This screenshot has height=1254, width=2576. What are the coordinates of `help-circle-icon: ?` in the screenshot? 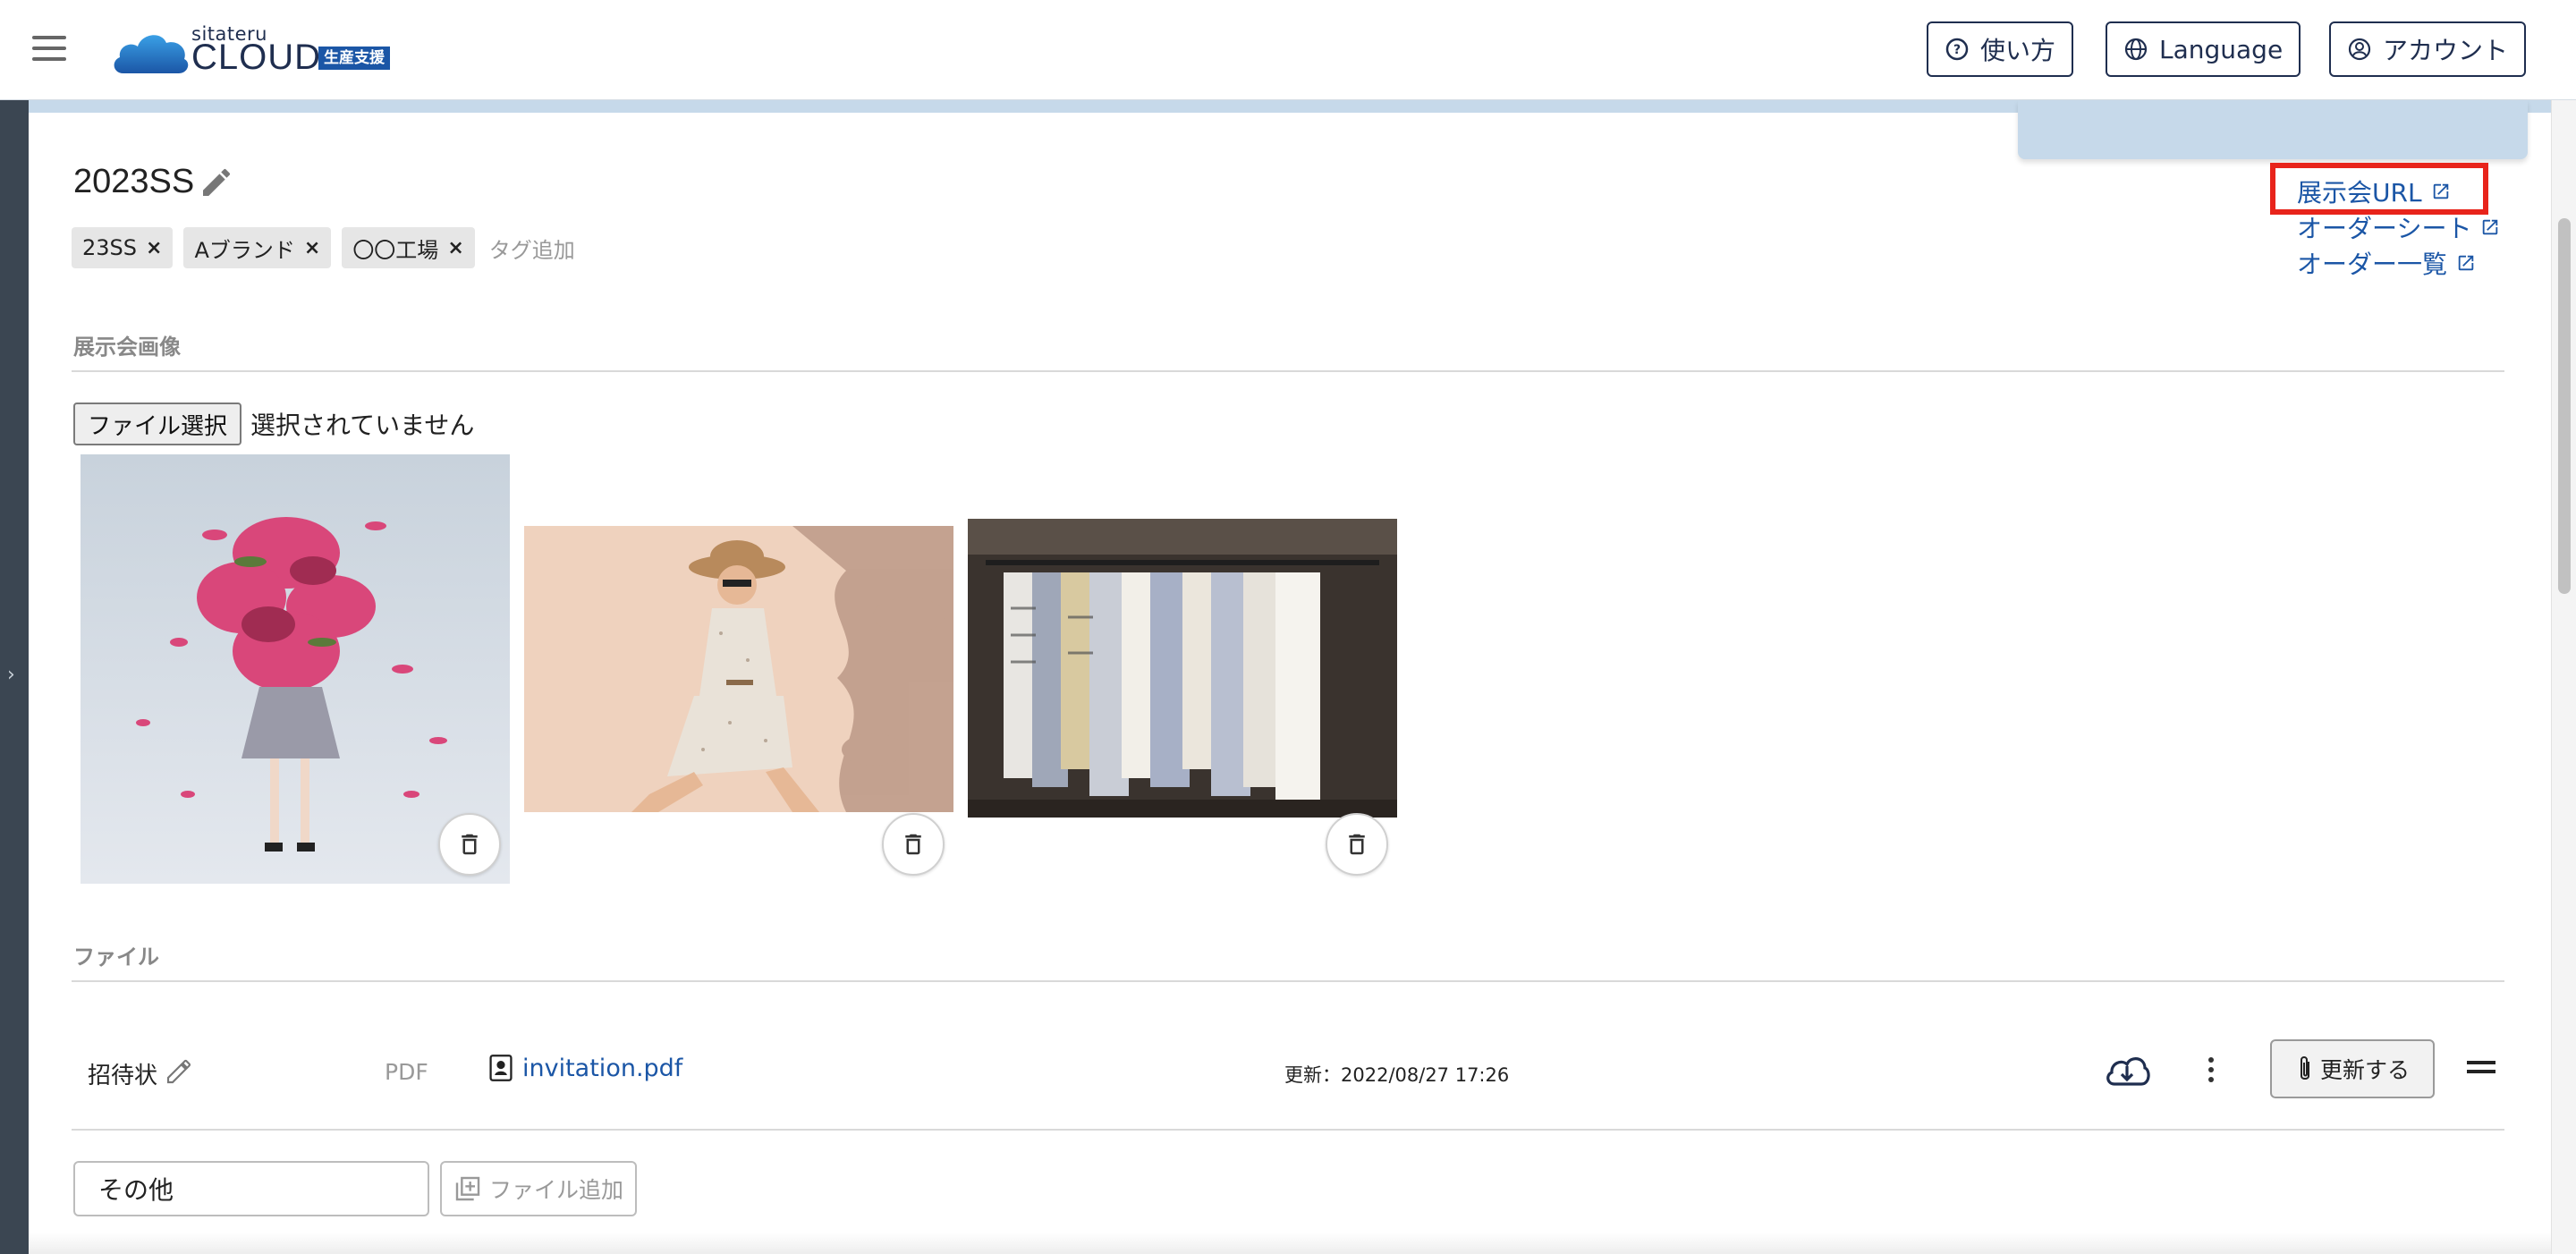 It's located at (1957, 49).